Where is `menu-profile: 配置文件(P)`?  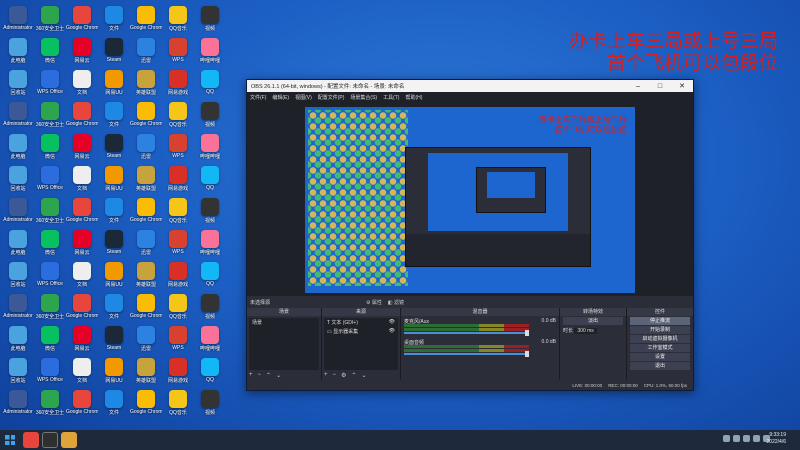 menu-profile: 配置文件(P) is located at coordinates (331, 97).